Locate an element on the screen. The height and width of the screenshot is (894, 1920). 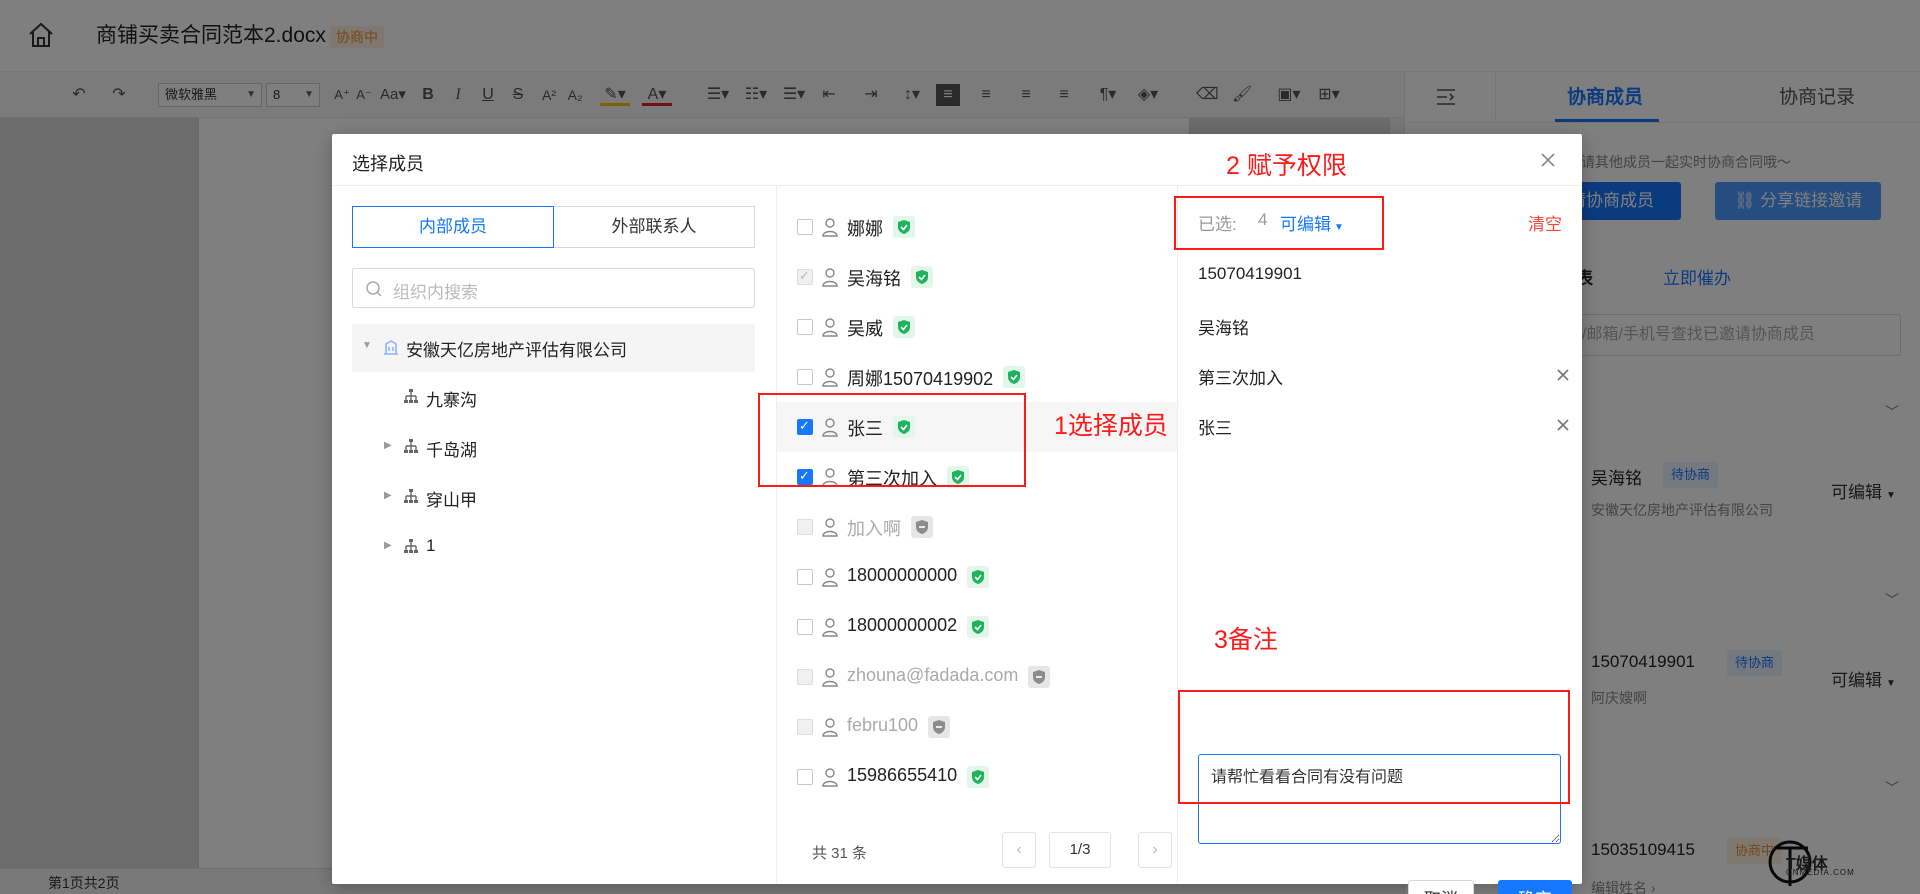
cancel-button: 取消 is located at coordinates (1441, 887).